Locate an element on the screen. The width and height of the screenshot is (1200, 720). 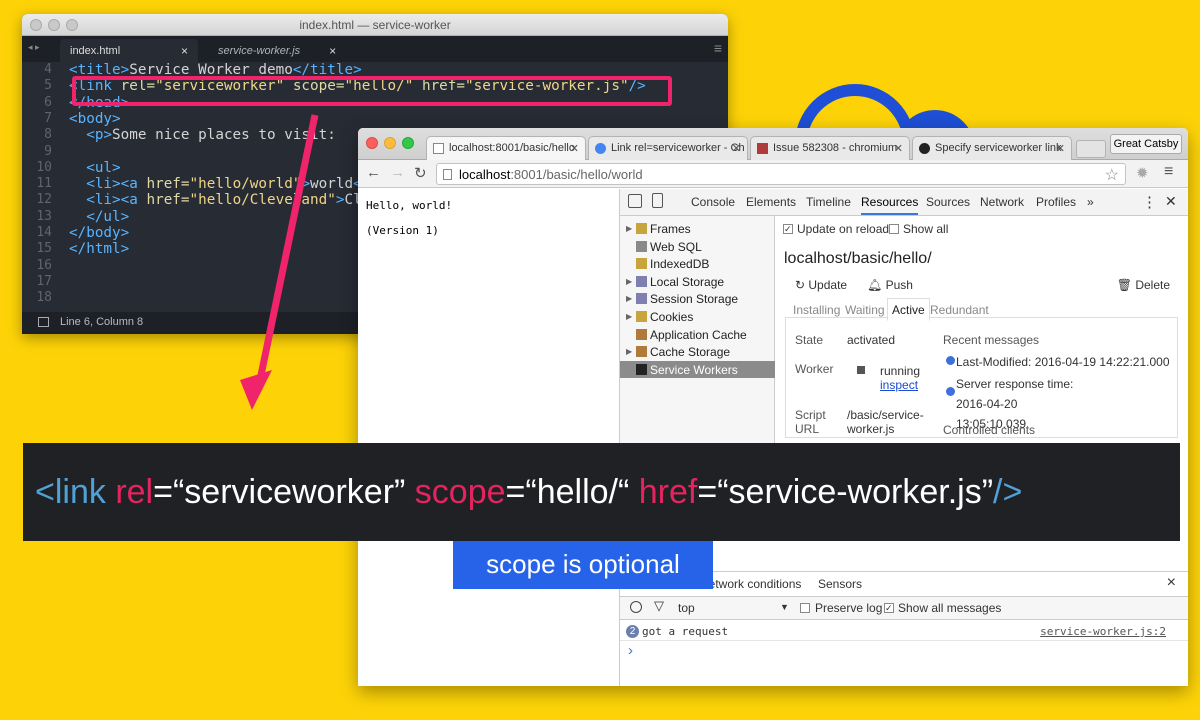
update-on-reload-checkbox: ✓ is located at coordinates (788, 229).